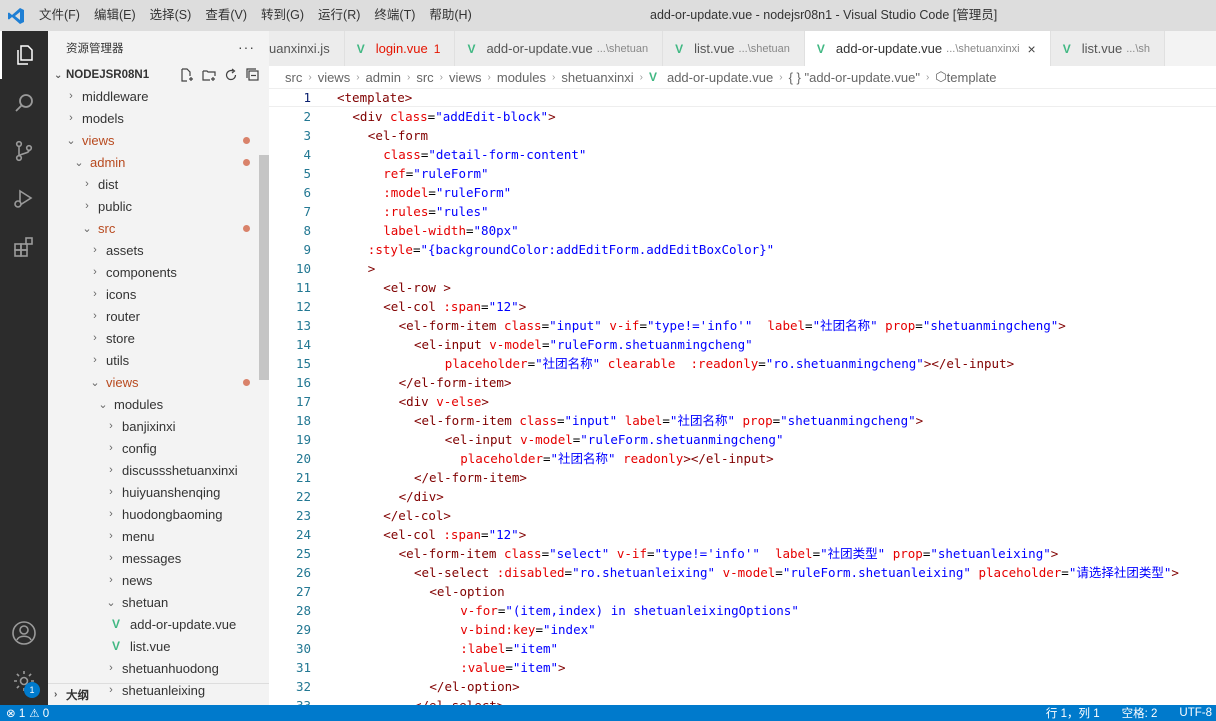  I want to click on tree-item: › assets, so click(153, 250).